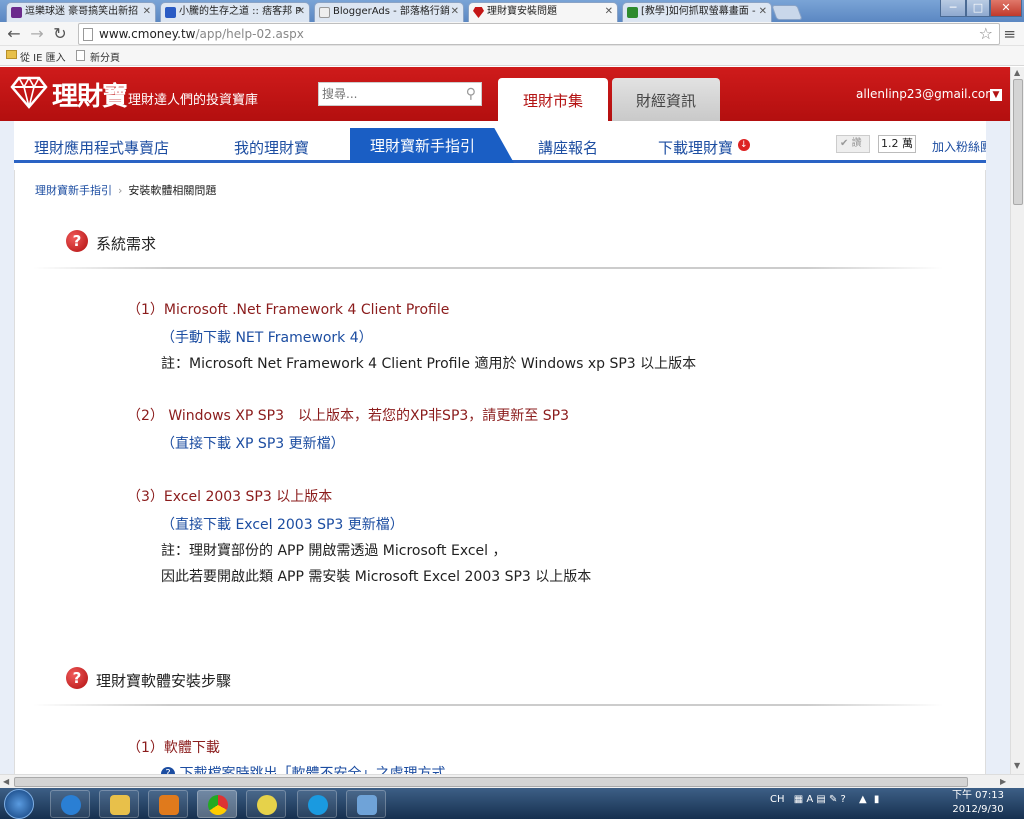  I want to click on taskbar-ie-button, so click(70, 804).